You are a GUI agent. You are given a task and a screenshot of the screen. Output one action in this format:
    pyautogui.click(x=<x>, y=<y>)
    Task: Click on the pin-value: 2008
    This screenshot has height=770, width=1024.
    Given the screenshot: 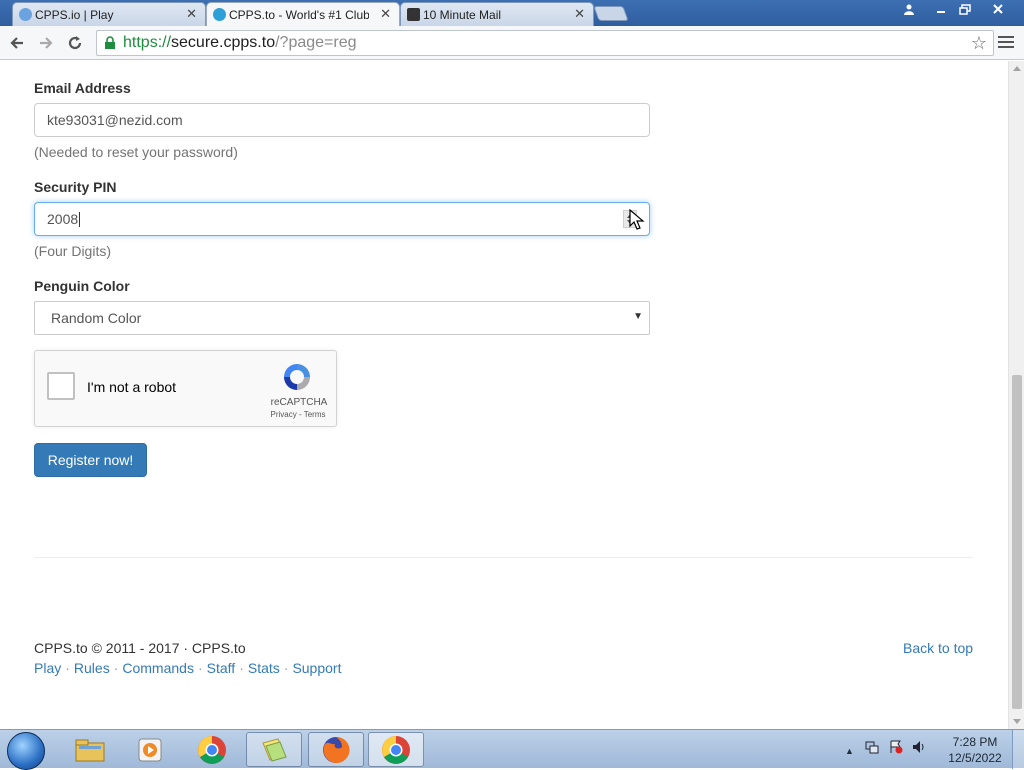 What is the action you would take?
    pyautogui.click(x=63, y=219)
    